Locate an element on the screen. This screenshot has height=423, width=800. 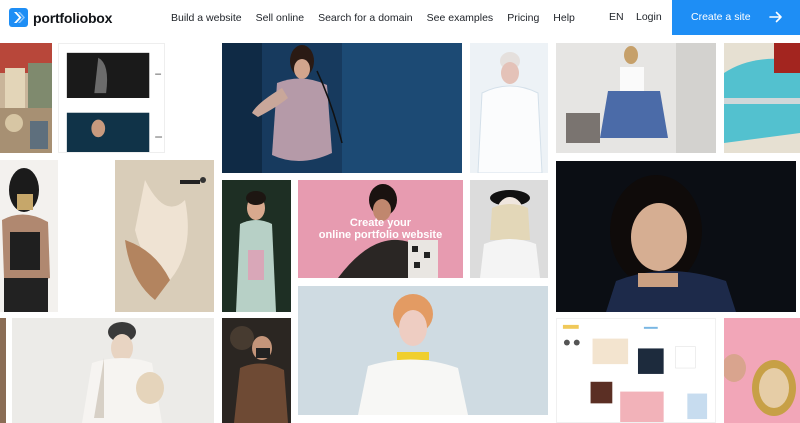
mini-portfolio-image is located at coordinates (111, 98).